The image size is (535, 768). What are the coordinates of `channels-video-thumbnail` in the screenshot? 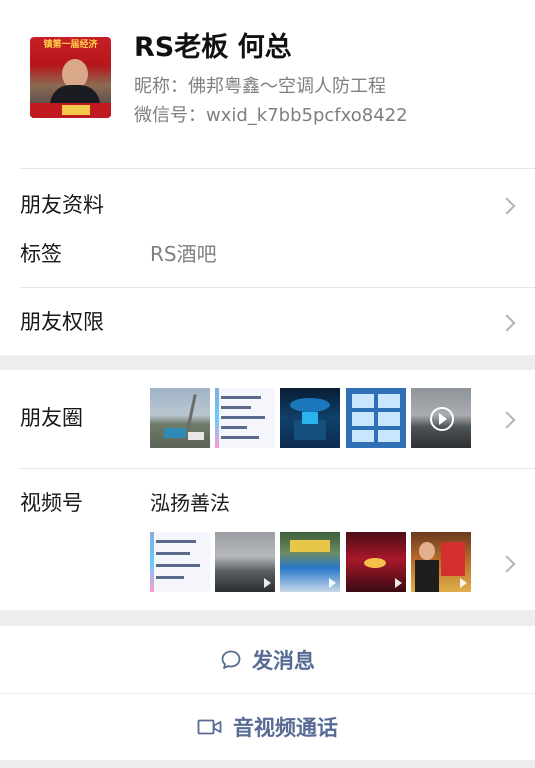 It's located at (245, 562).